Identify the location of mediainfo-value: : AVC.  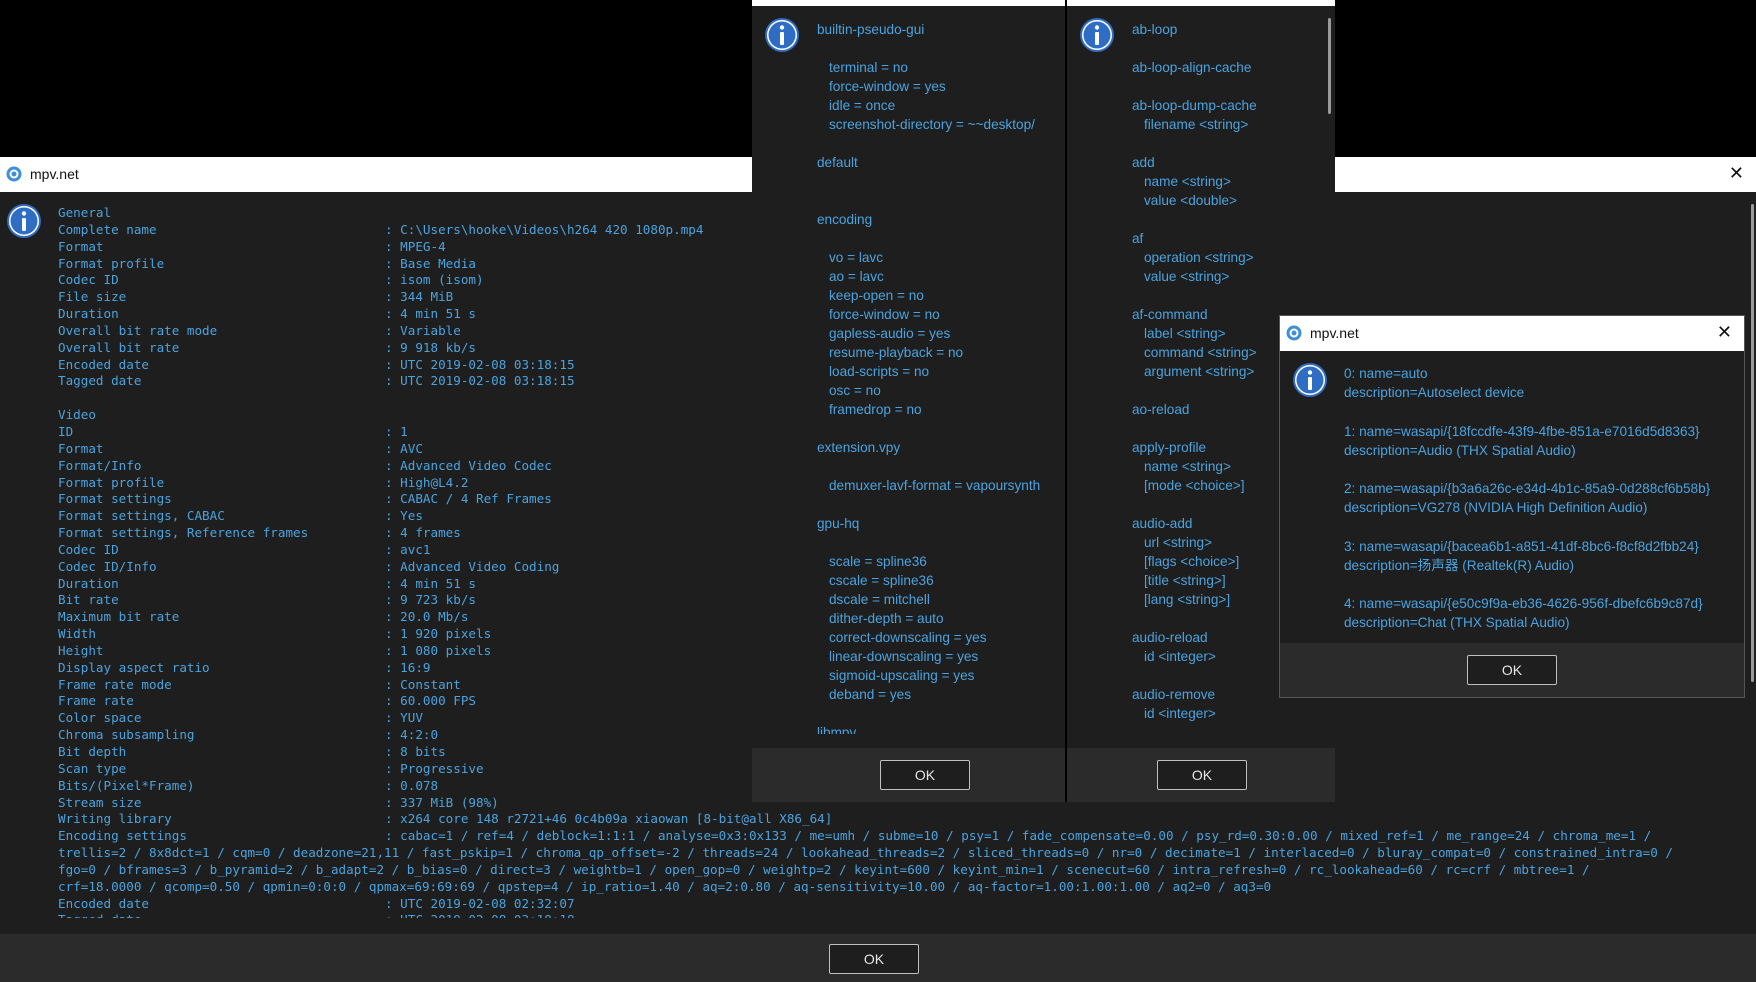
(404, 448).